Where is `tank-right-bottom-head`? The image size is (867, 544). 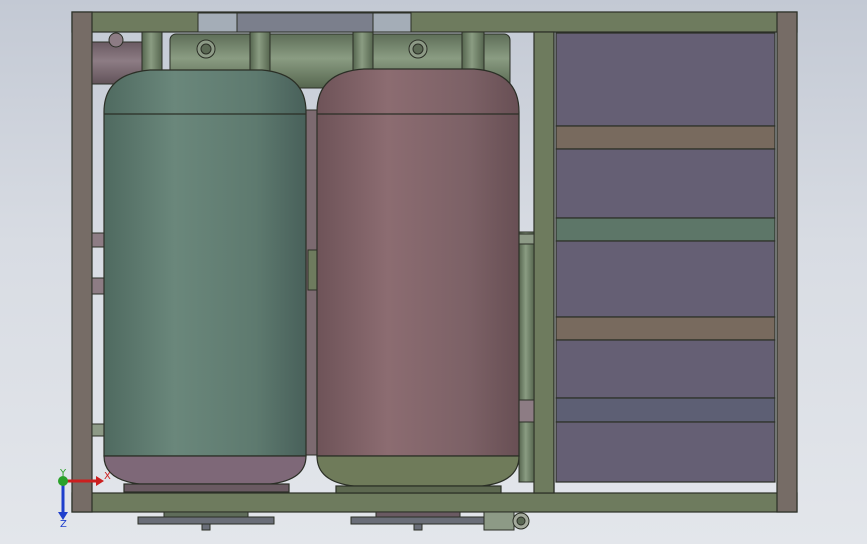 tank-right-bottom-head is located at coordinates (418, 471).